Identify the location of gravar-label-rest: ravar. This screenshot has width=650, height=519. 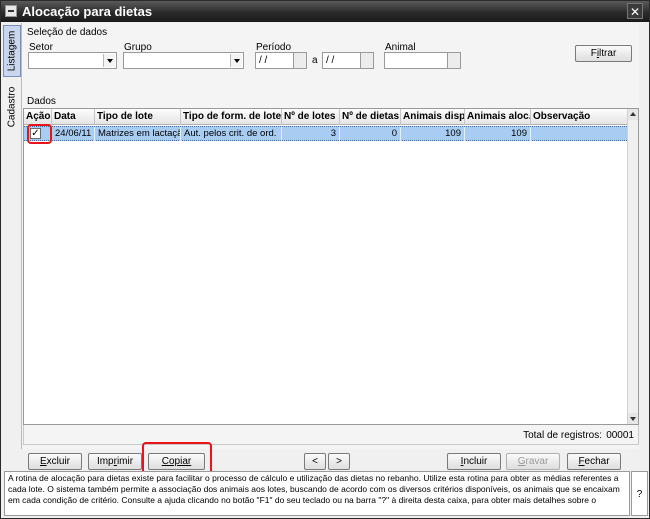
(537, 461).